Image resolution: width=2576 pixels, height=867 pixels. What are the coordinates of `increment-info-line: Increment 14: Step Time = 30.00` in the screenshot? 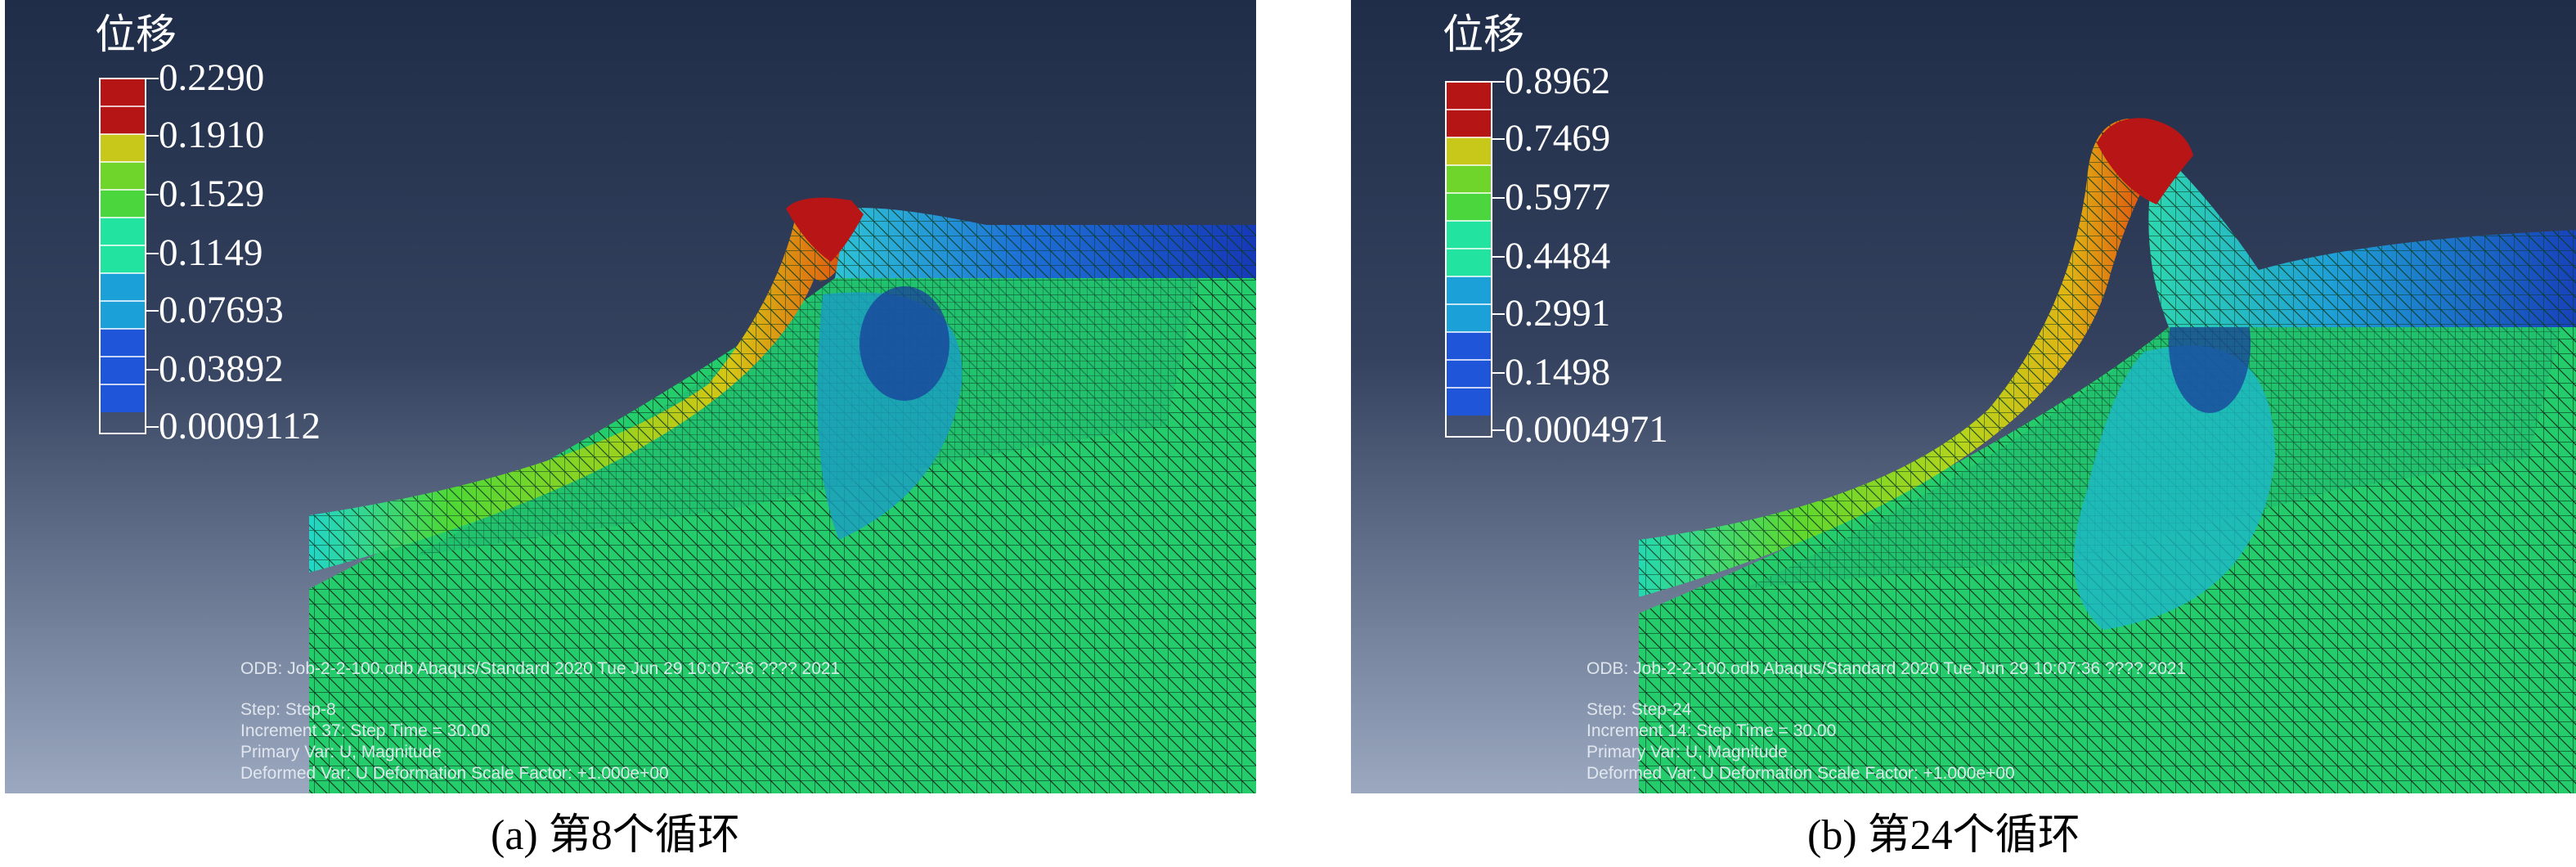 It's located at (1712, 730).